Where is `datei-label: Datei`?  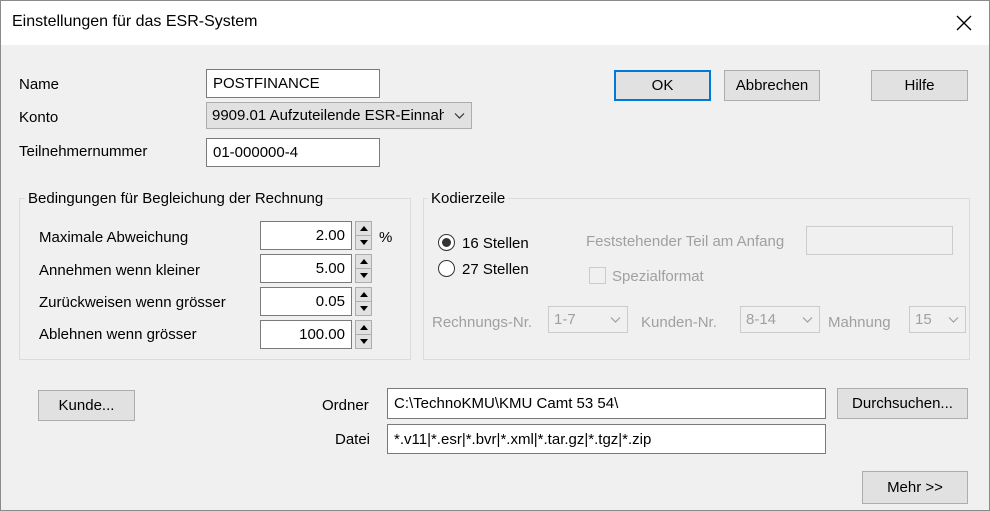
datei-label: Datei is located at coordinates (353, 439).